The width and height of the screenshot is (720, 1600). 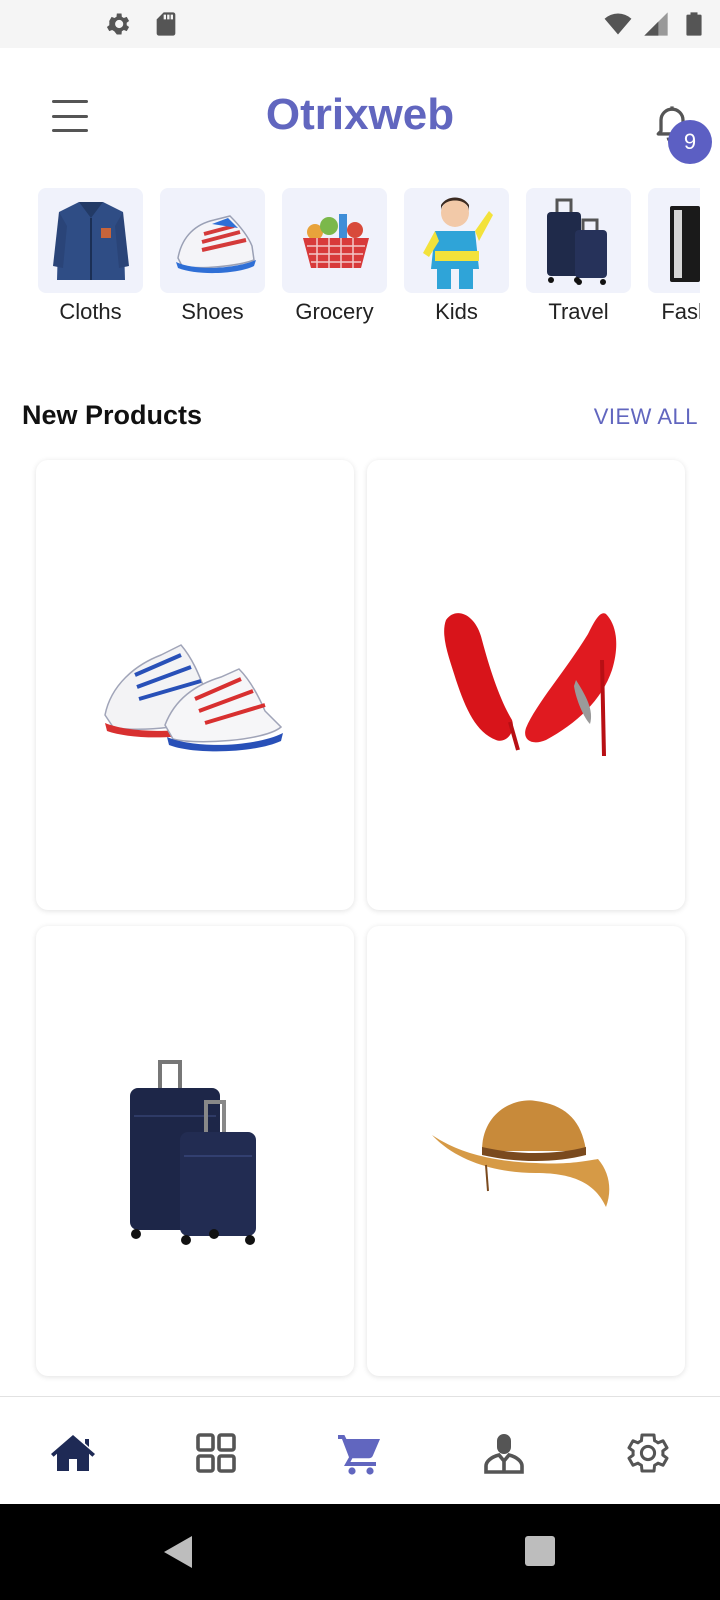 I want to click on gear-icon, so click(x=648, y=1453).